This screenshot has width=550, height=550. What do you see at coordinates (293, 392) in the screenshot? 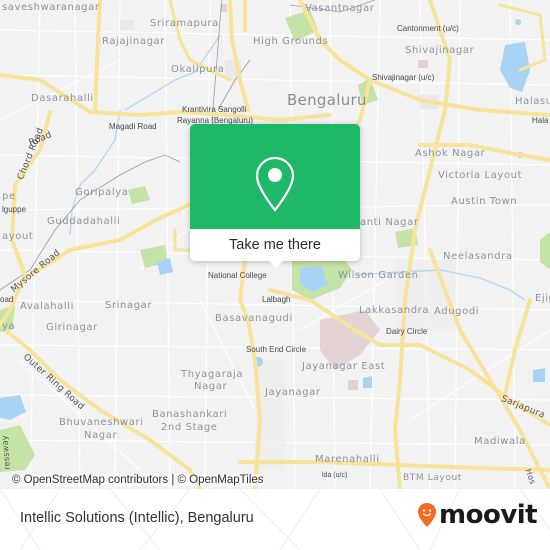
I see `area-label-jayanagar: Jayanagar` at bounding box center [293, 392].